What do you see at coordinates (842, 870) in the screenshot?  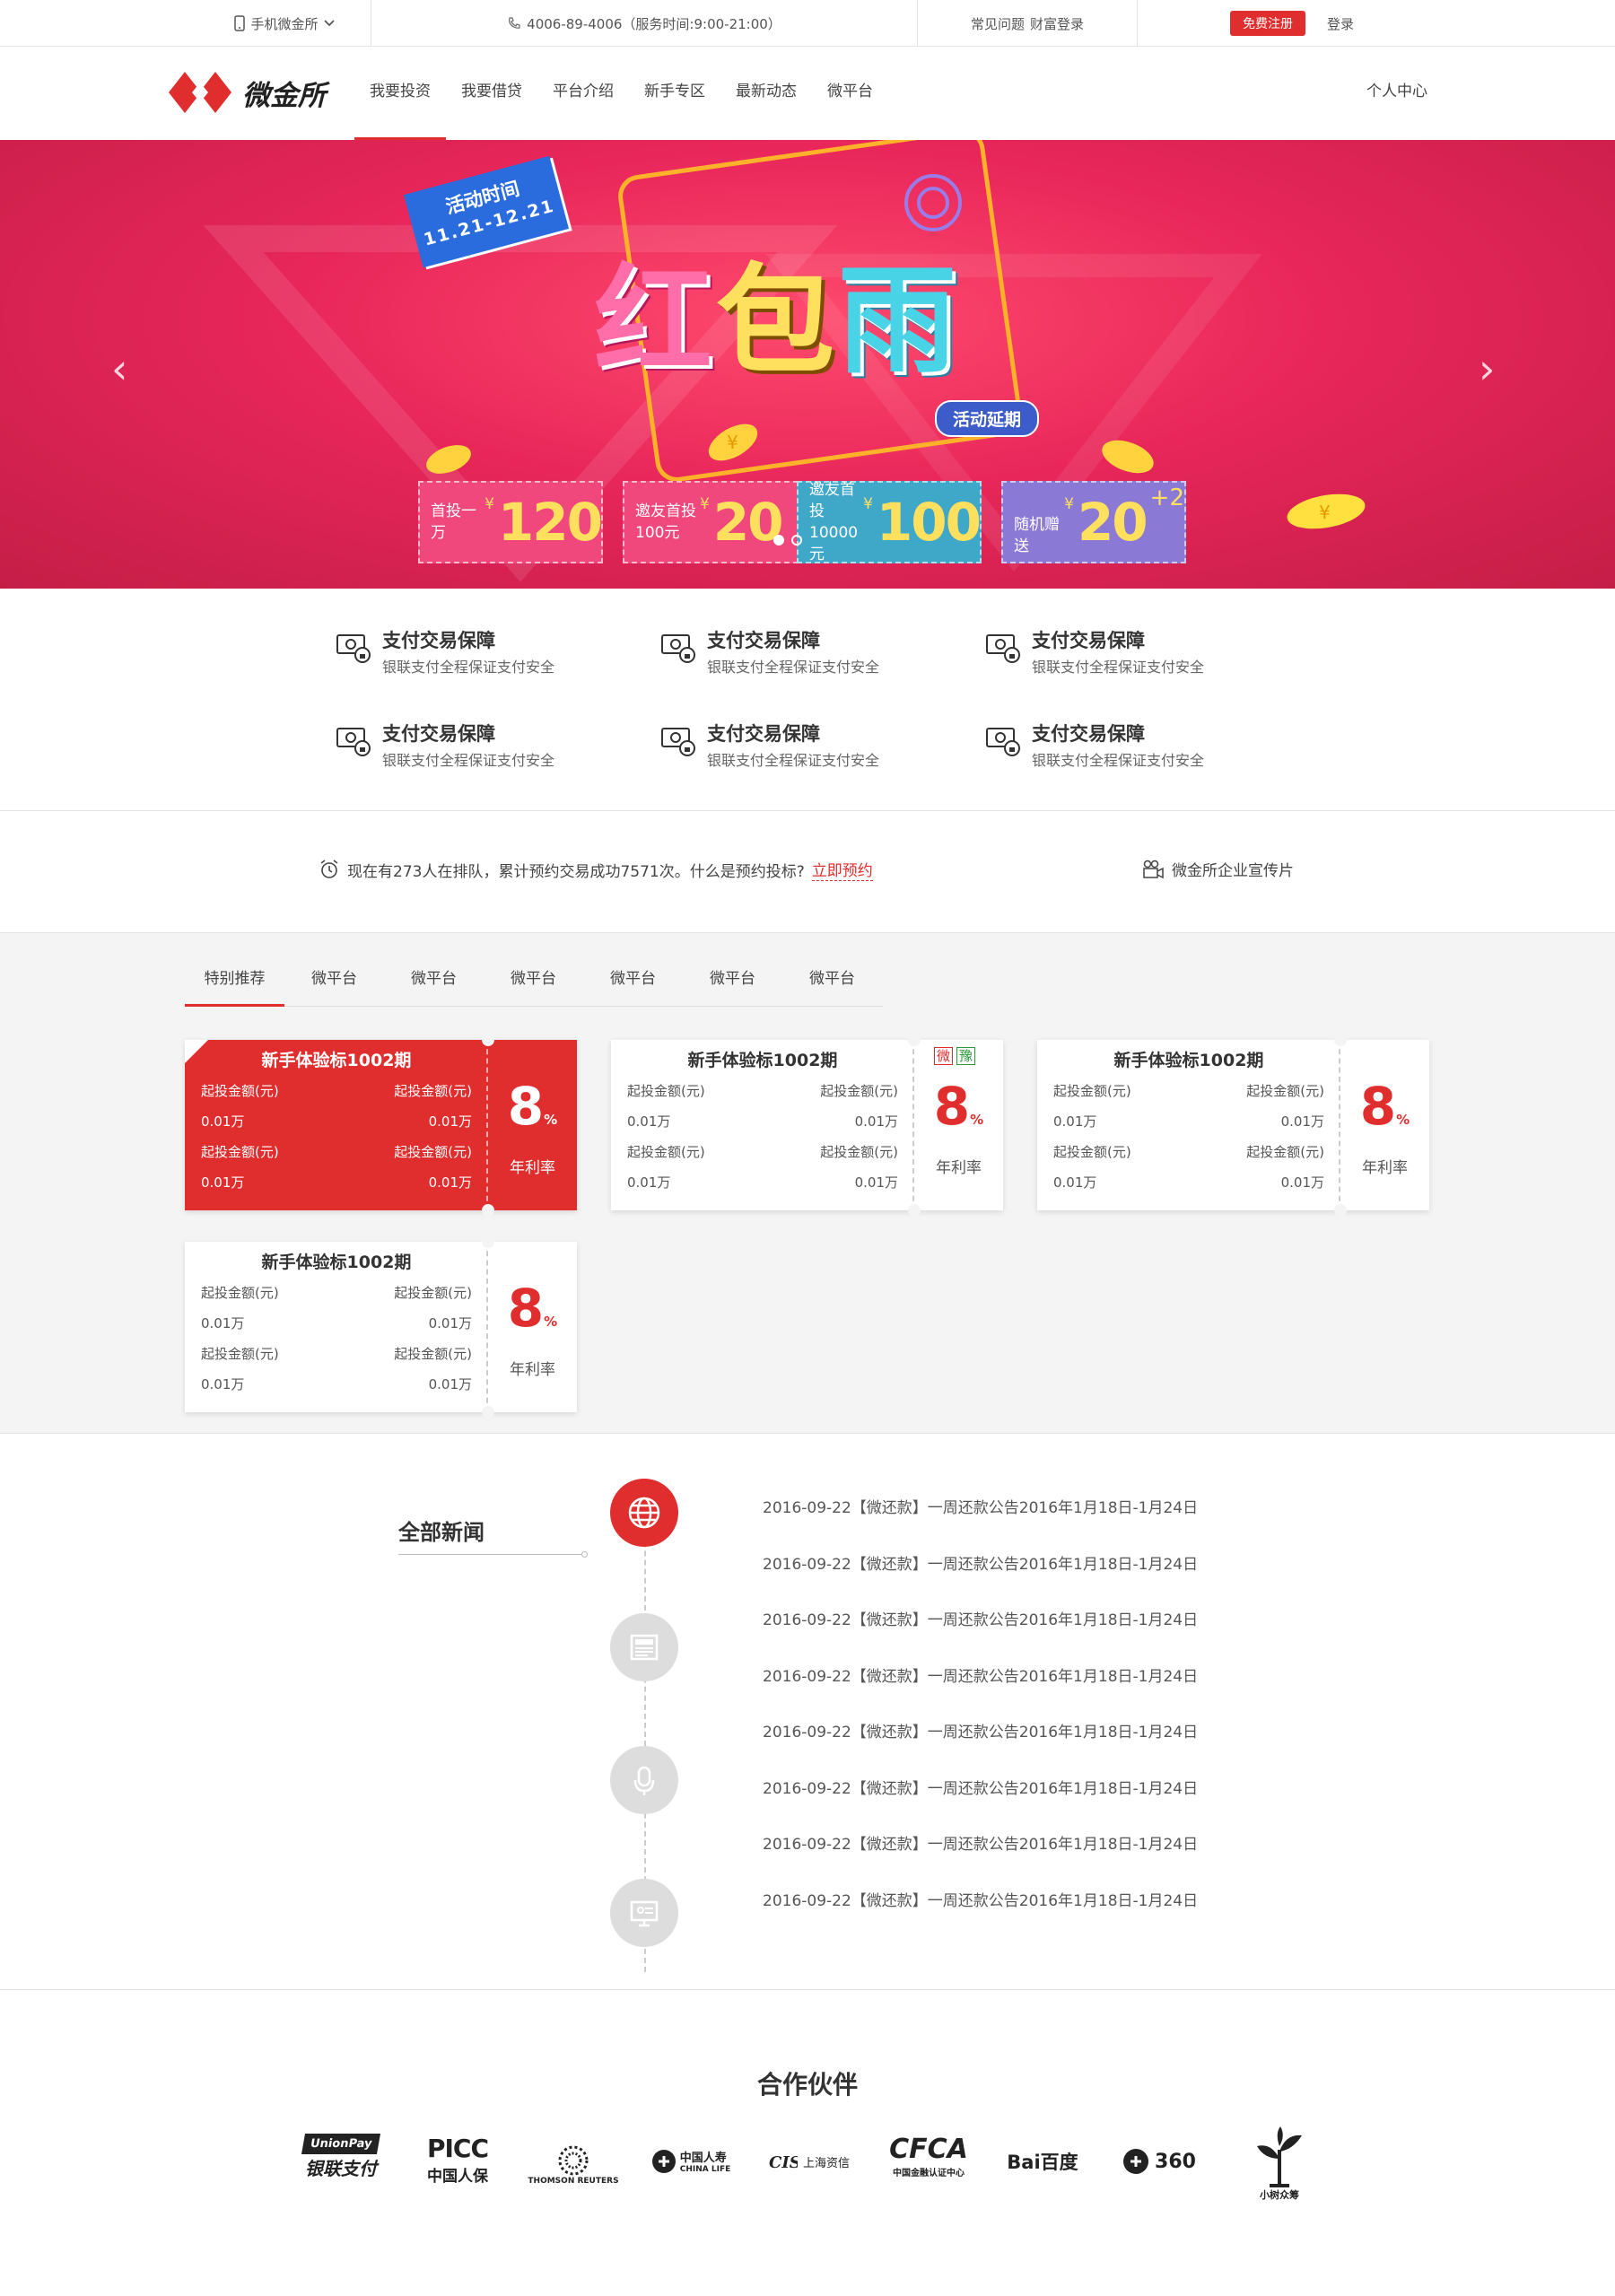 I see `reserve-now-link: 立即预约` at bounding box center [842, 870].